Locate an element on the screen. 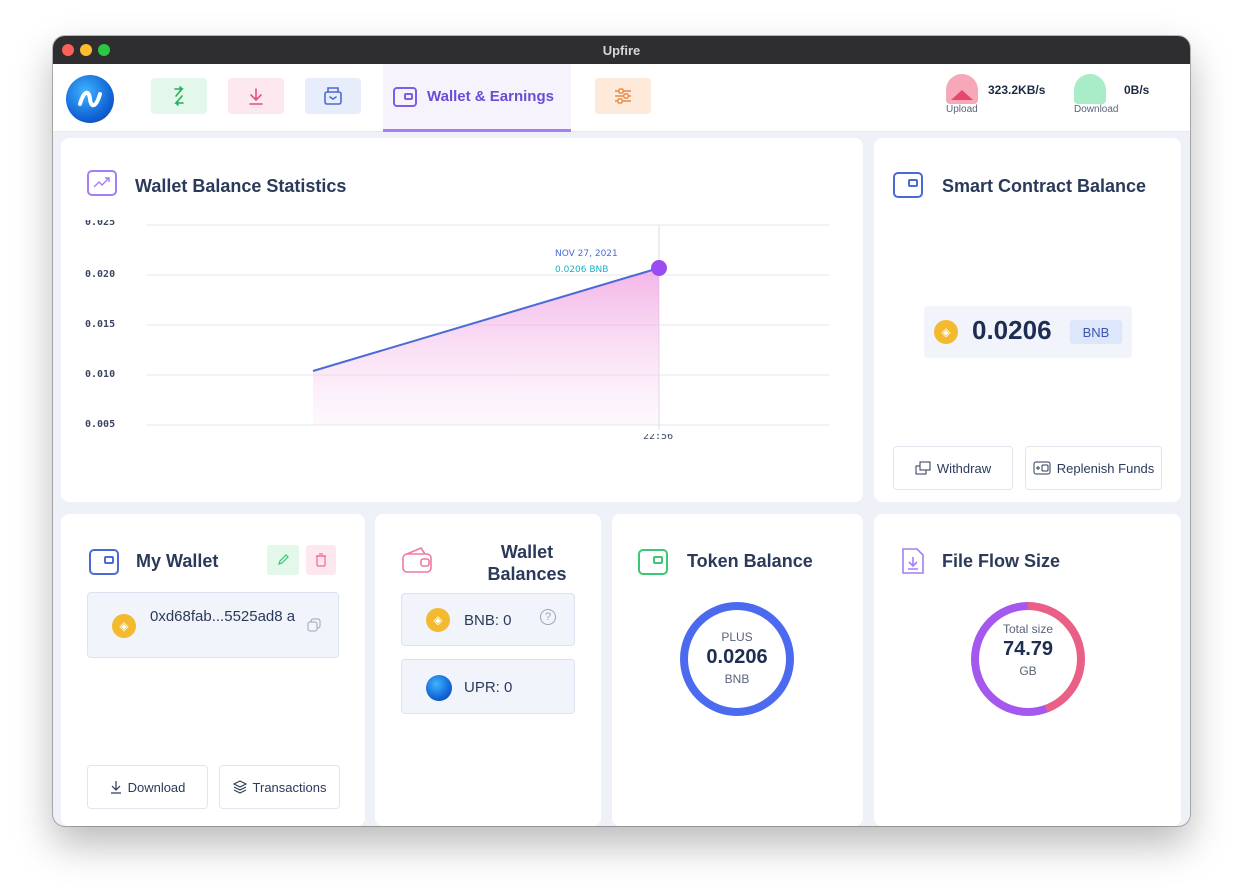 This screenshot has width=1242, height=892. tab-wallet-earnings: Wallet & Earnings is located at coordinates (477, 98).